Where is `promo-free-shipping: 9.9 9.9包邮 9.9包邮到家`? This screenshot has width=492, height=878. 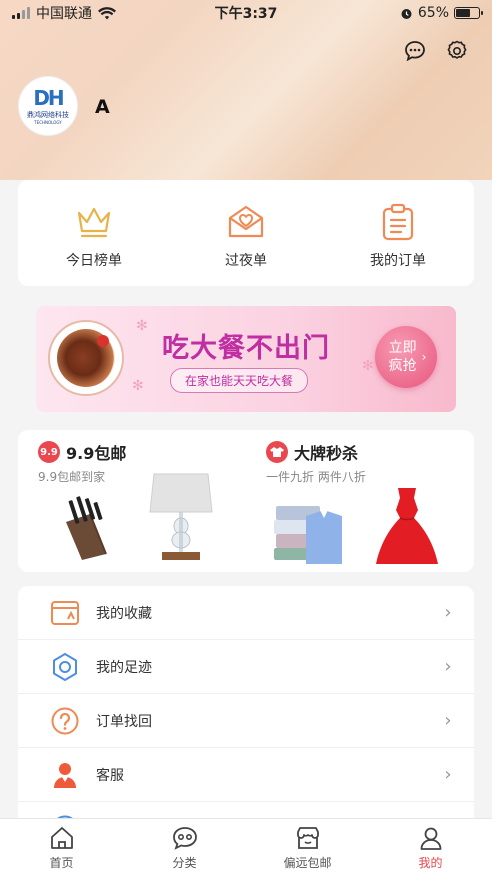 promo-free-shipping: 9.9 9.9包邮 9.9包邮到家 is located at coordinates (143, 500).